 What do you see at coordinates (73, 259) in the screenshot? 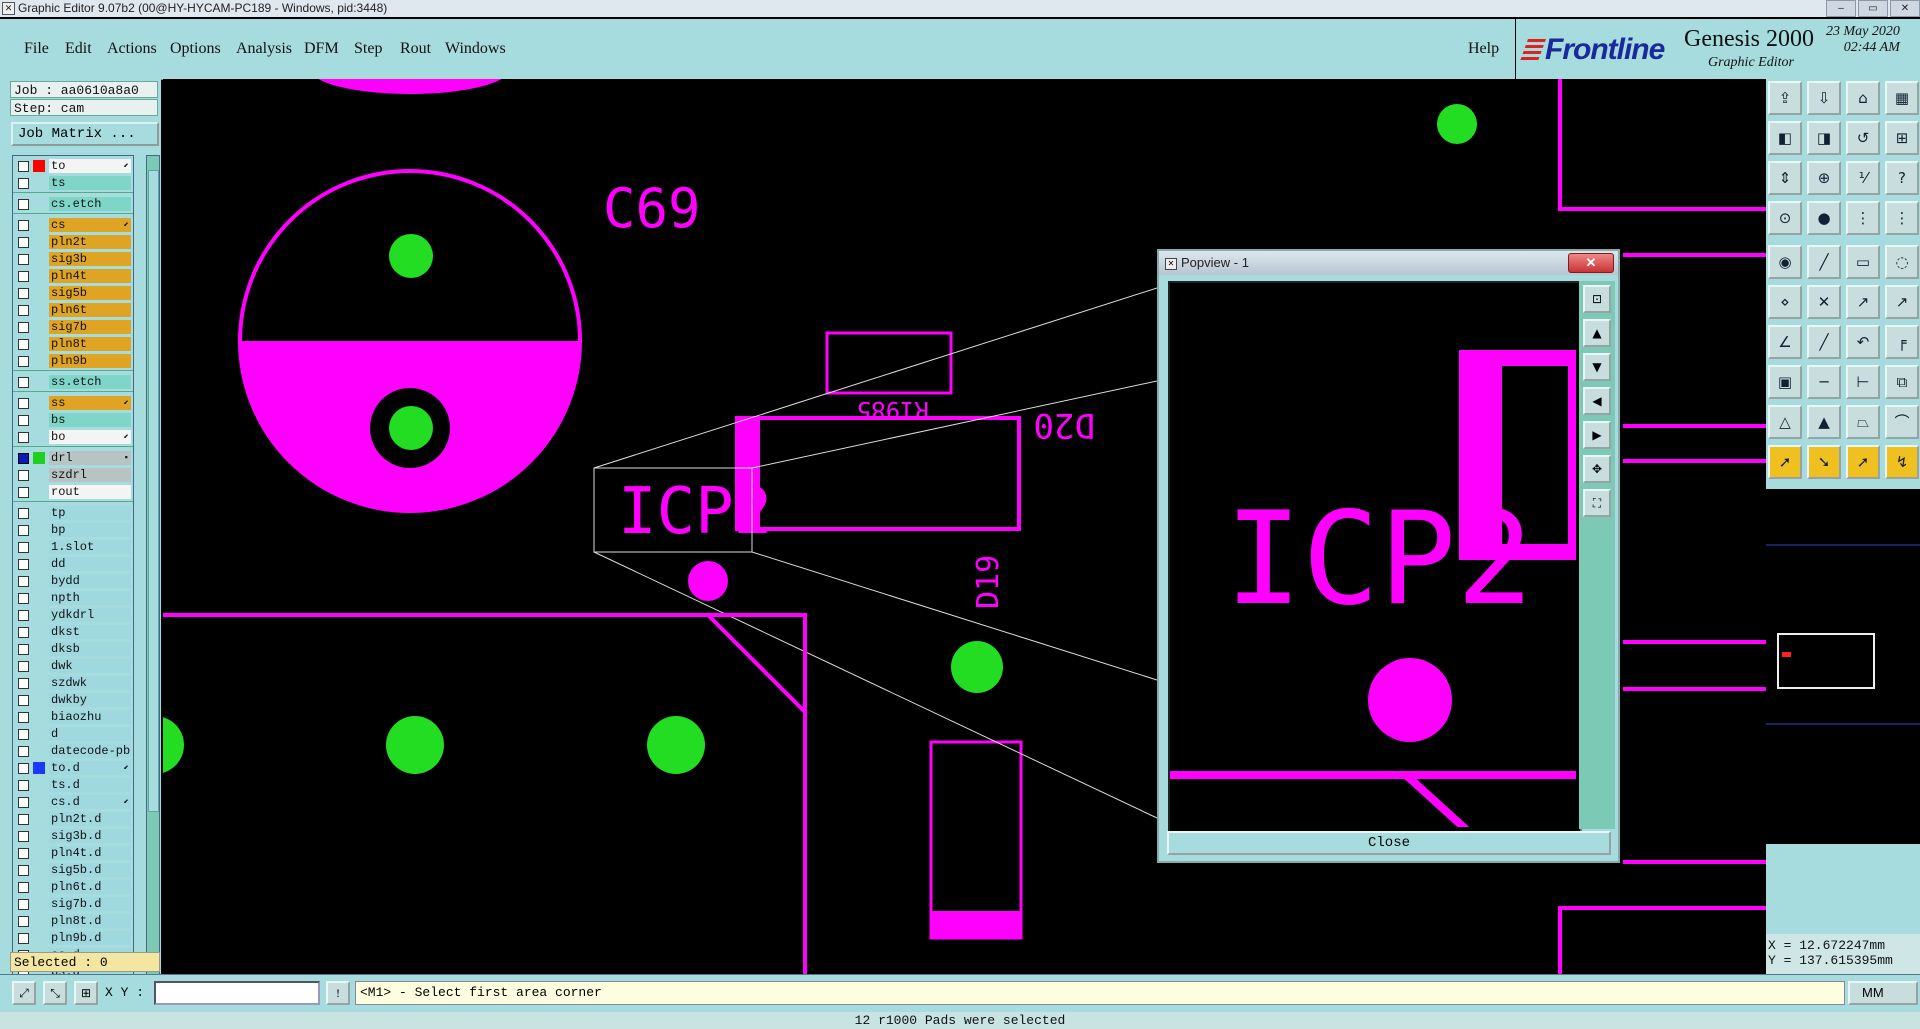
I see `layer-row: sig3b` at bounding box center [73, 259].